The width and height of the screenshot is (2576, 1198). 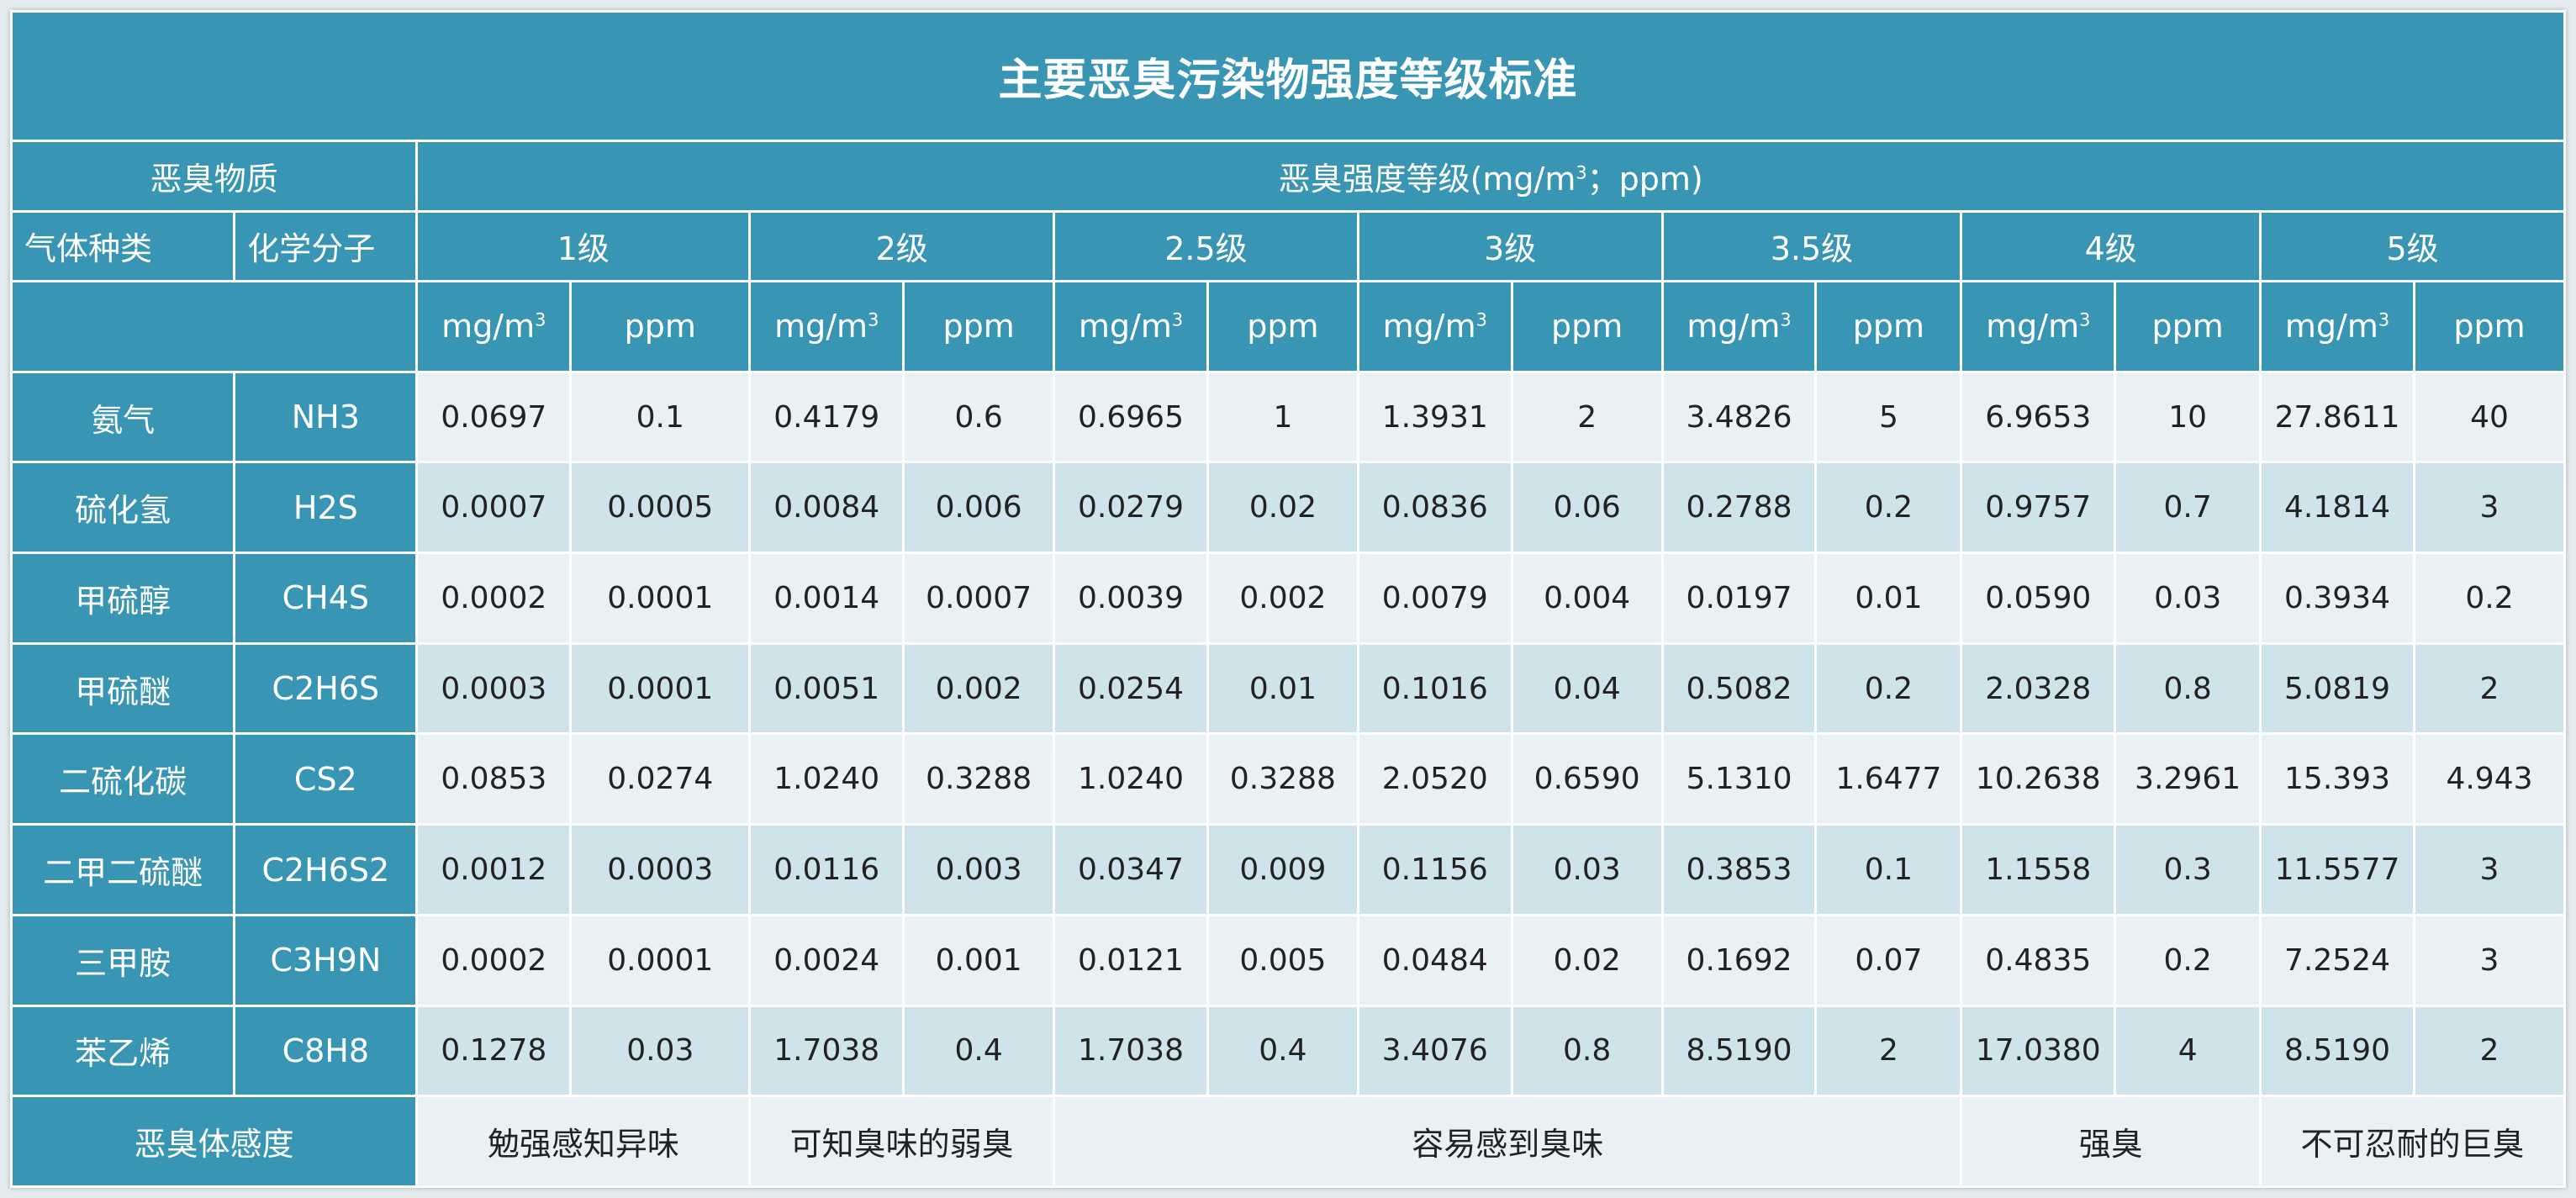 What do you see at coordinates (494, 960) in the screenshot?
I see `value-mg-cell: 0.0002` at bounding box center [494, 960].